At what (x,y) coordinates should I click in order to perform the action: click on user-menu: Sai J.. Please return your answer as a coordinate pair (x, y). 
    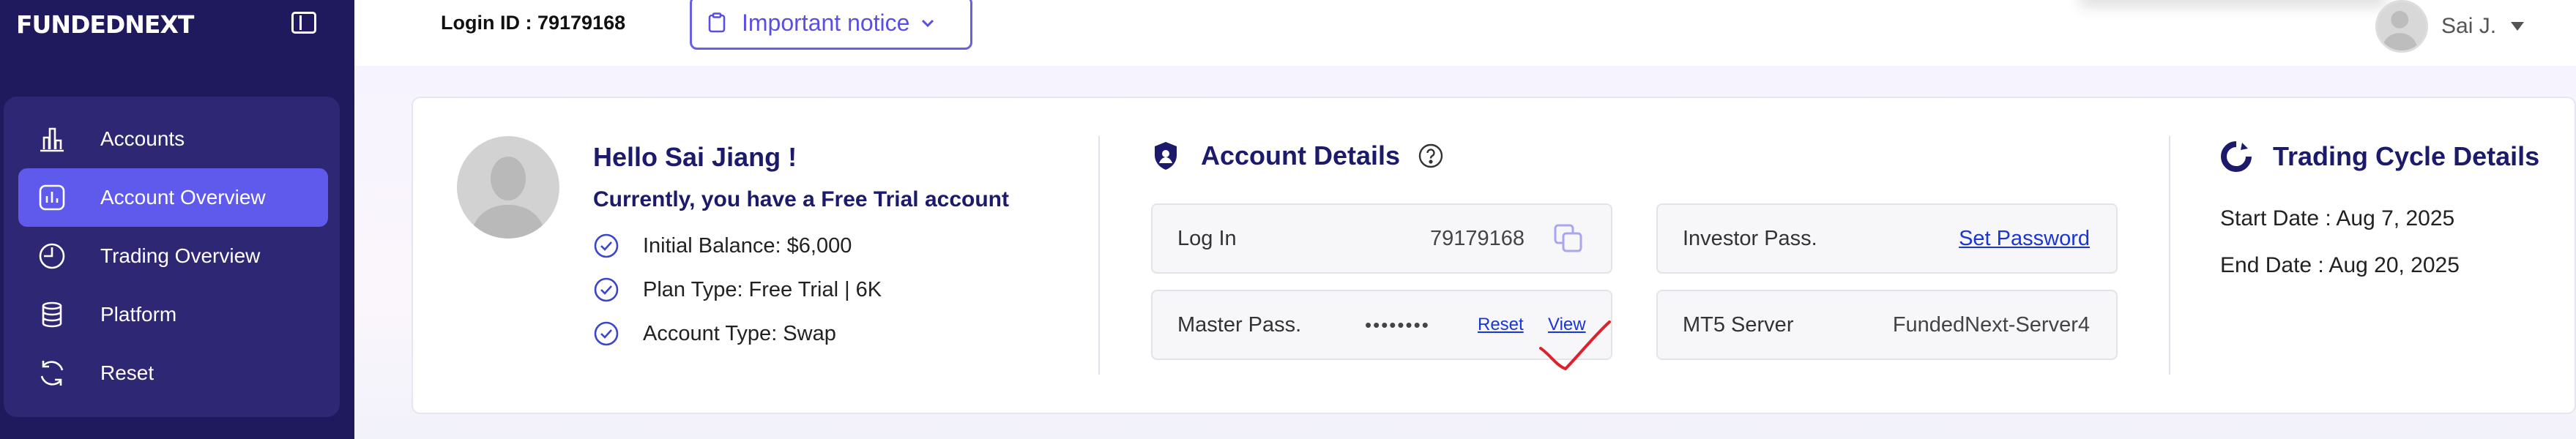
    Looking at the image, I should click on (2450, 26).